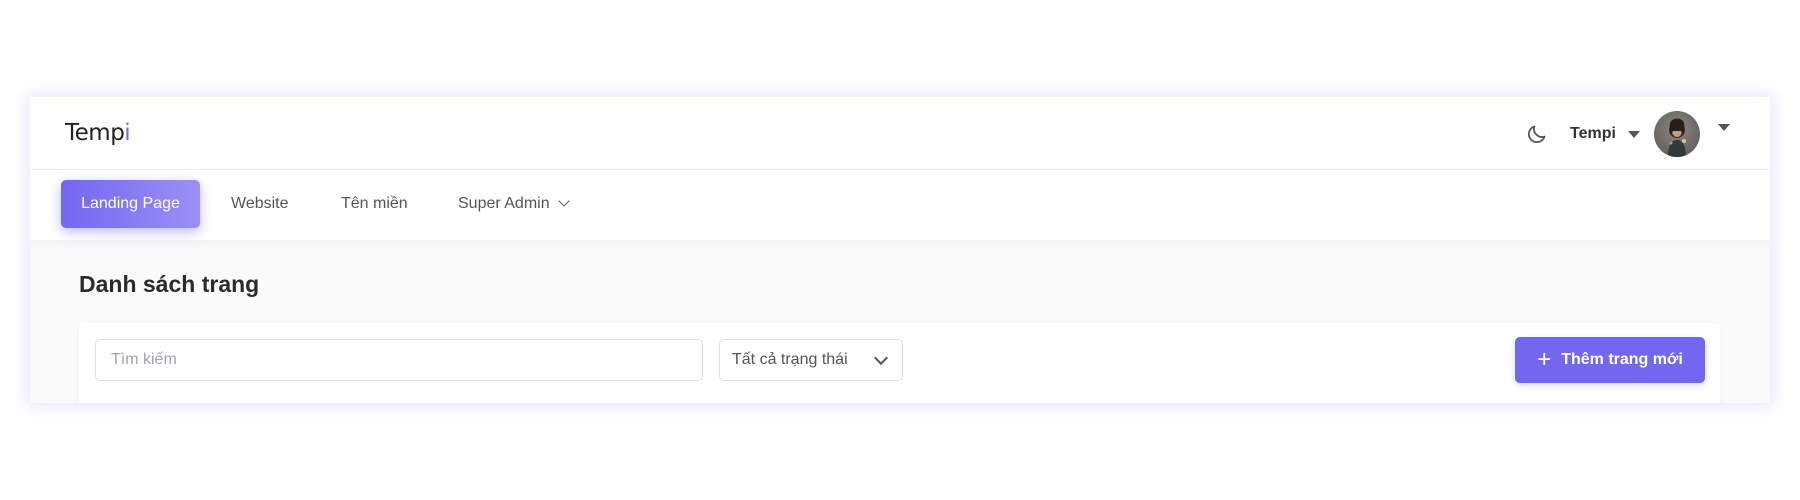  I want to click on nav-item-landing-page: Landing Page, so click(130, 204).